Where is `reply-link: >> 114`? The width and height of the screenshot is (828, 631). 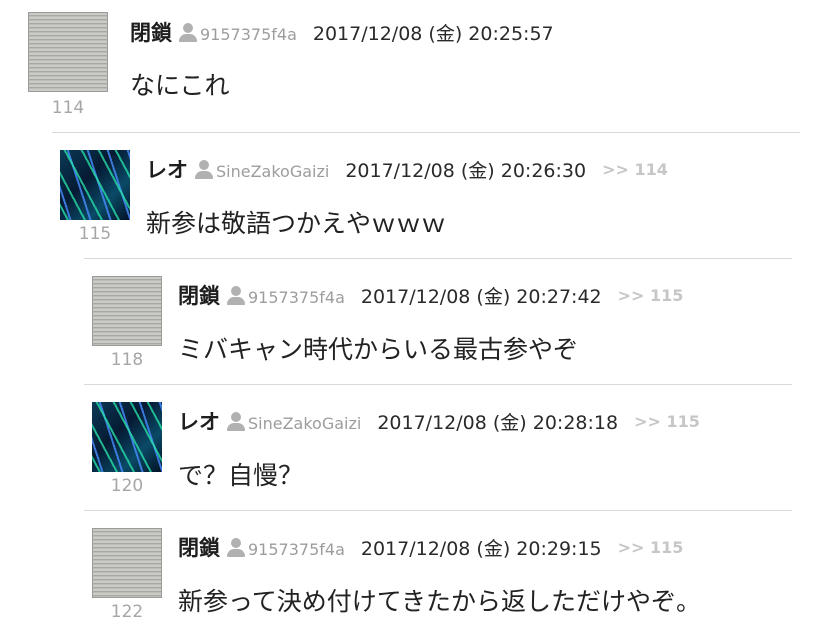 reply-link: >> 114 is located at coordinates (635, 169).